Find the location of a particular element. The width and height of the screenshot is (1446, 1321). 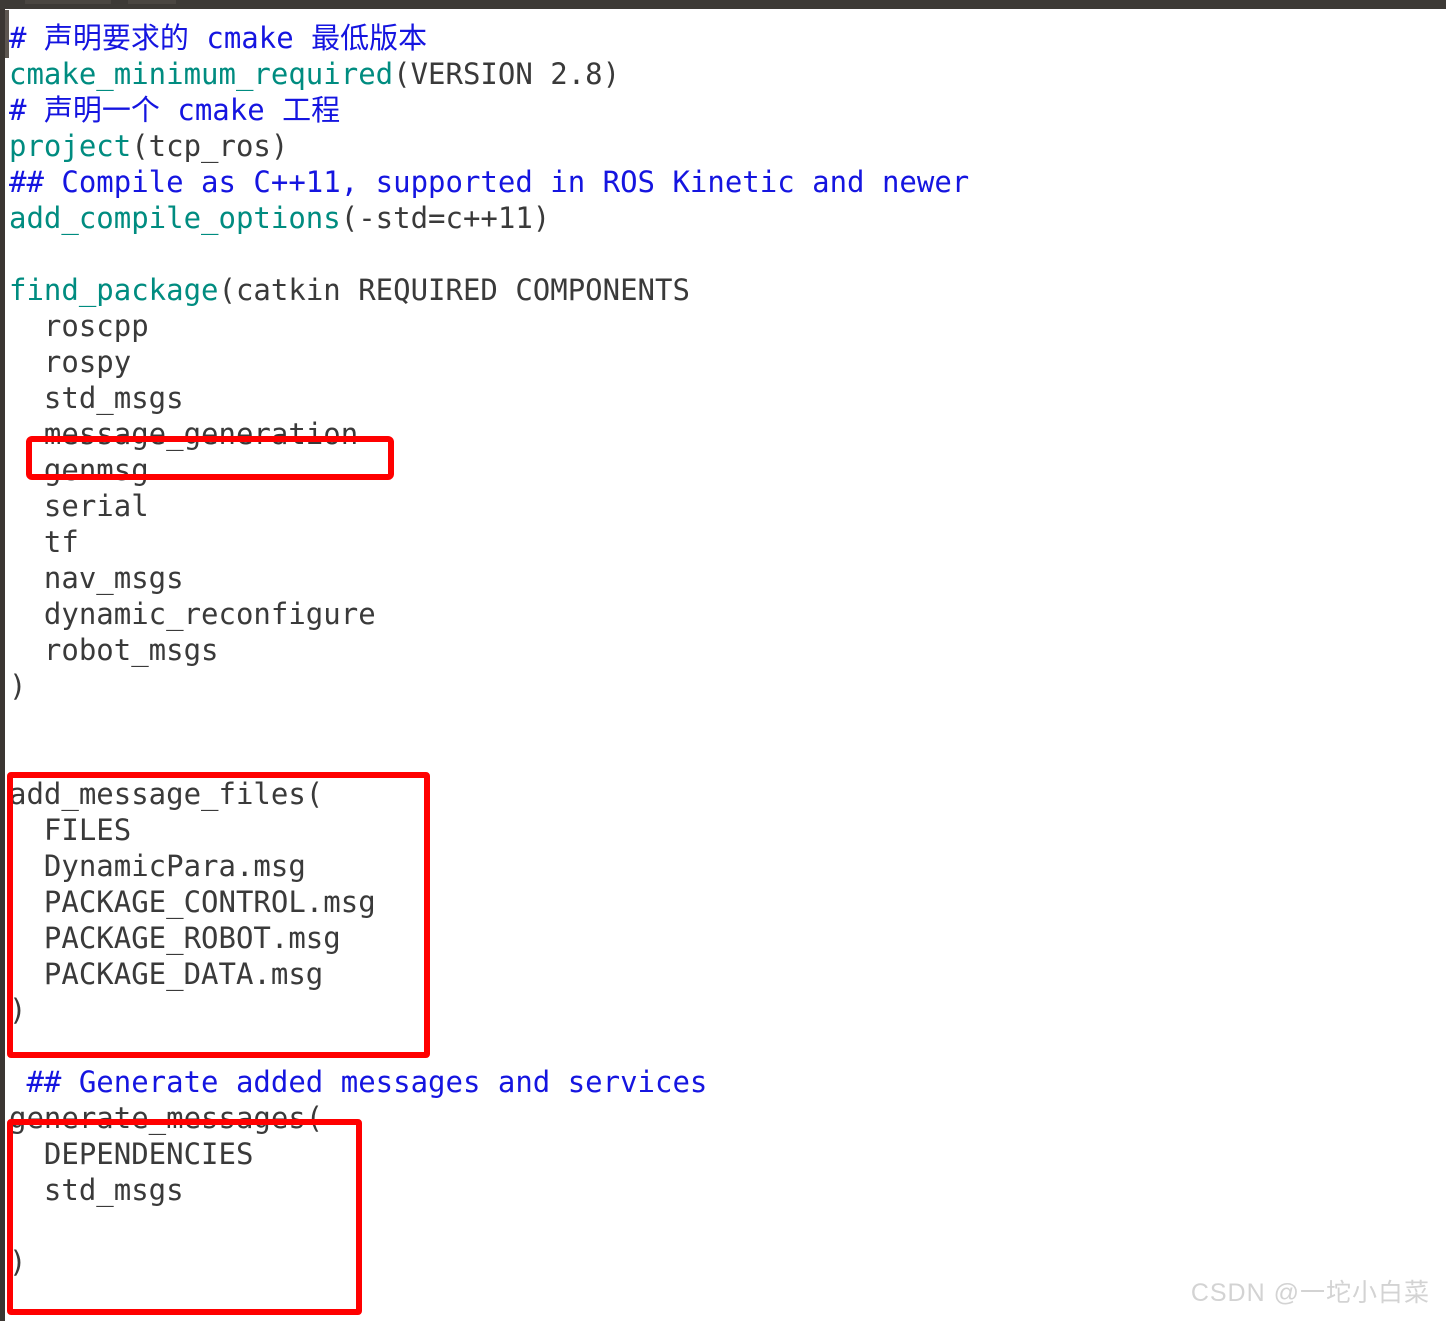

code-token-pln: PACKAGE_CONTROL.msg is located at coordinates (192, 902).